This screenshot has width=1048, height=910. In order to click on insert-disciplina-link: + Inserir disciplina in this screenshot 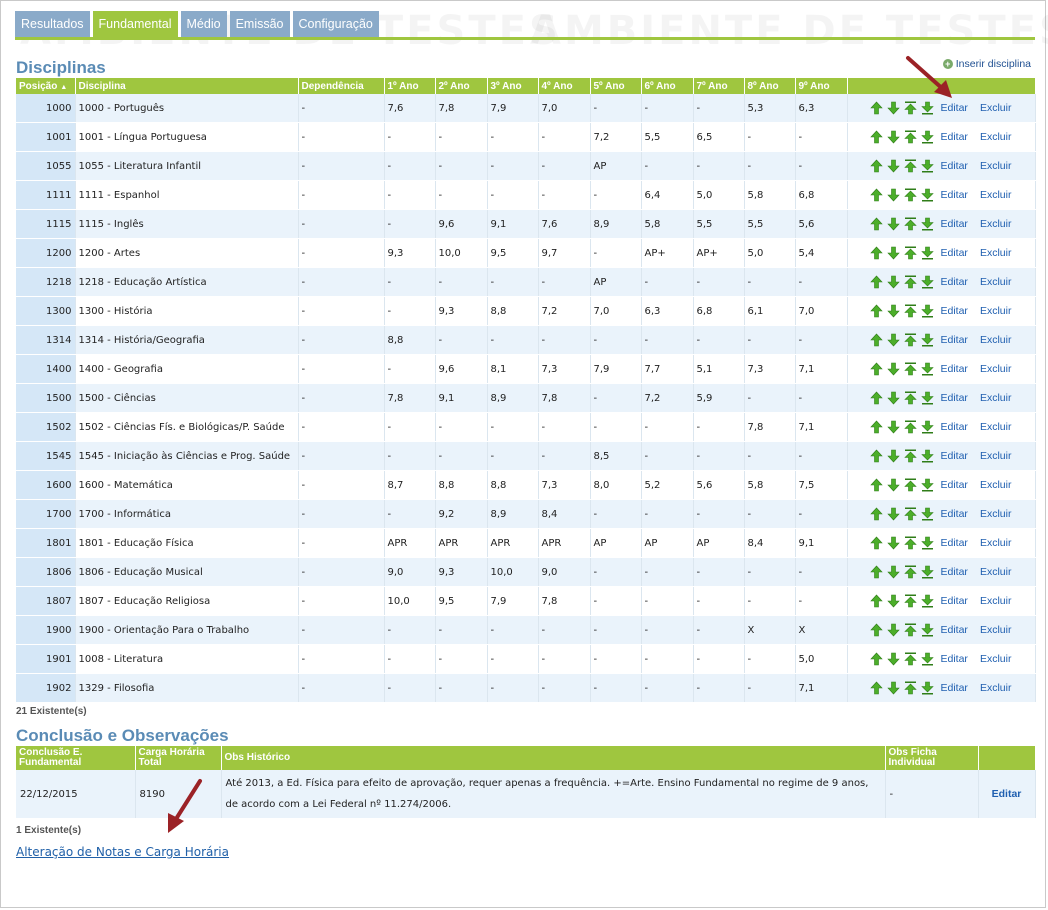, I will do `click(986, 64)`.